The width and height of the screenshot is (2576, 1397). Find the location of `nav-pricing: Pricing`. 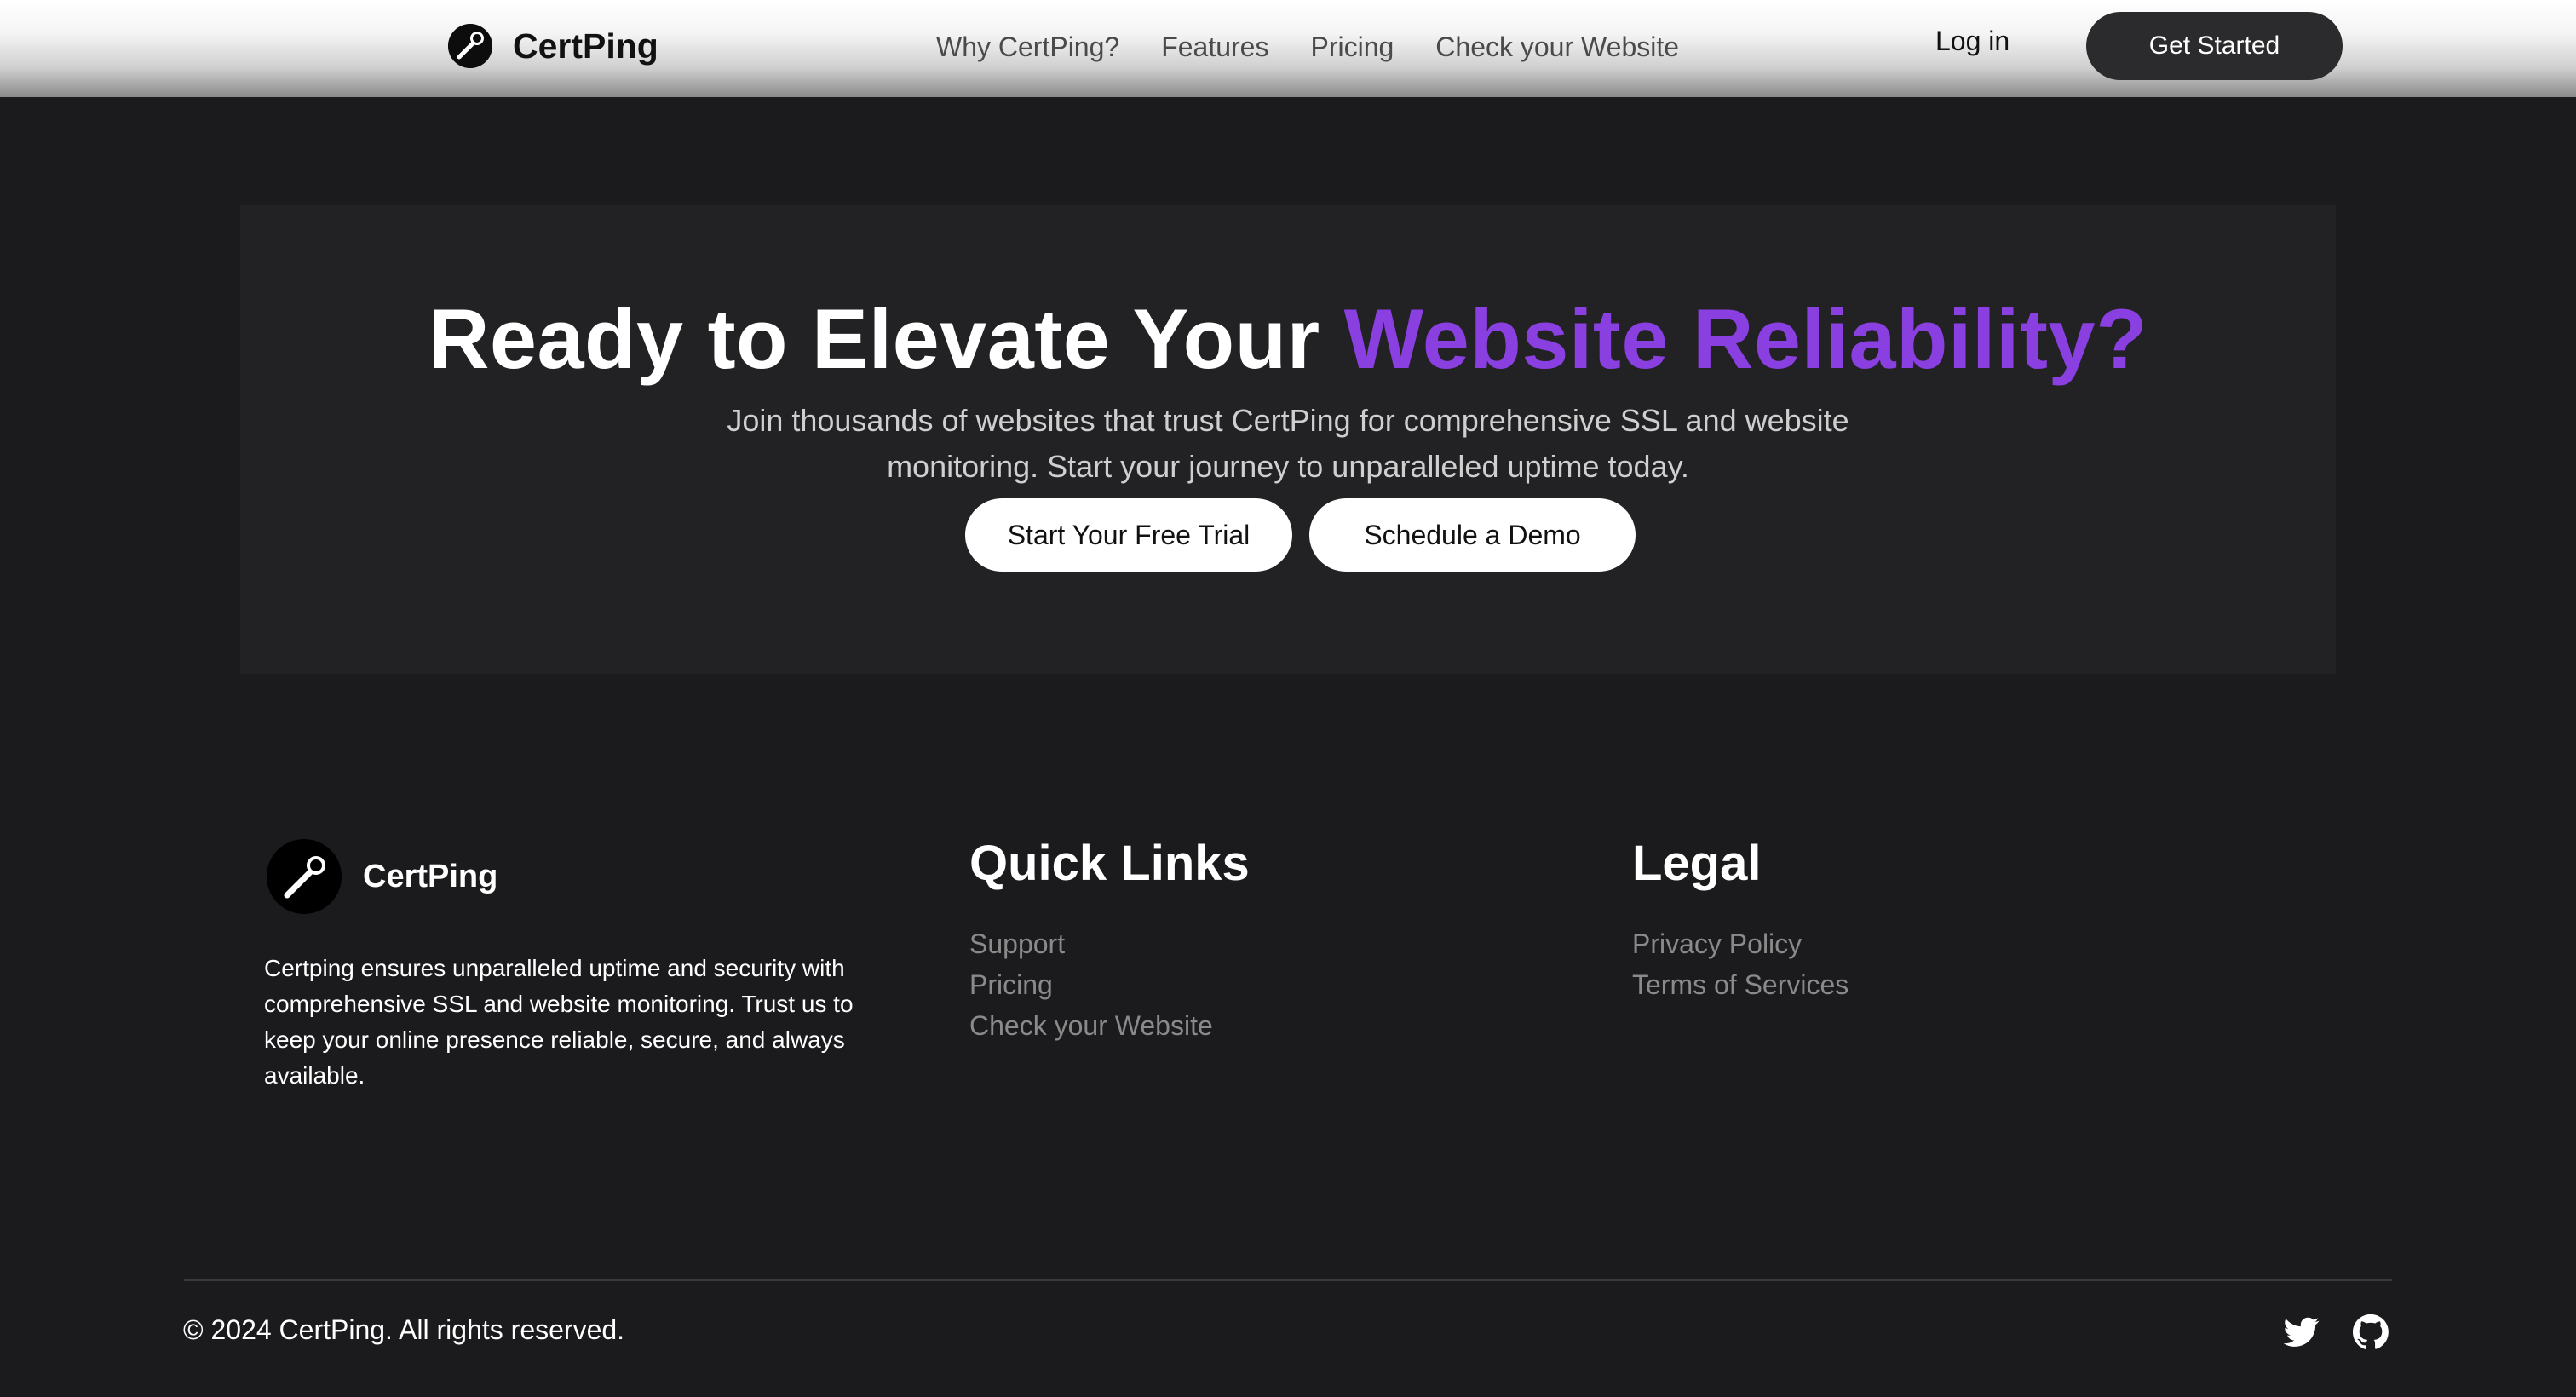

nav-pricing: Pricing is located at coordinates (1352, 47).